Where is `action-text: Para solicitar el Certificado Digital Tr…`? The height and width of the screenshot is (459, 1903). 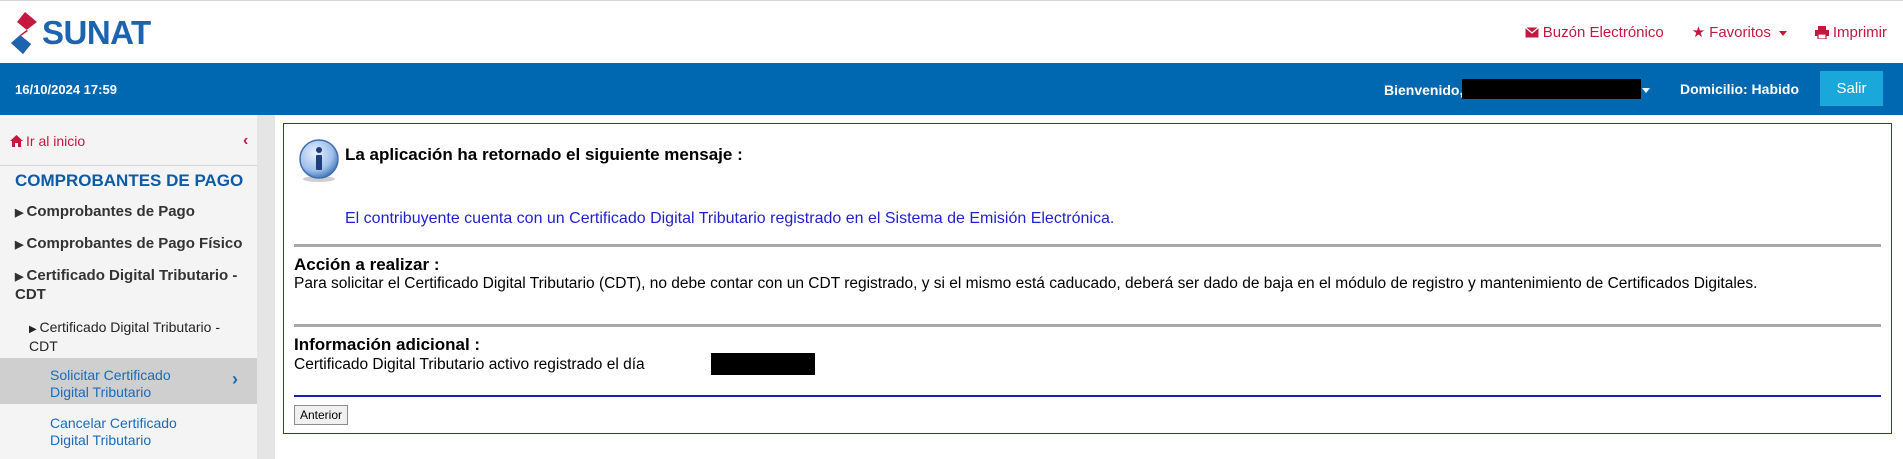
action-text: Para solicitar el Certificado Digital Tr… is located at coordinates (1026, 283).